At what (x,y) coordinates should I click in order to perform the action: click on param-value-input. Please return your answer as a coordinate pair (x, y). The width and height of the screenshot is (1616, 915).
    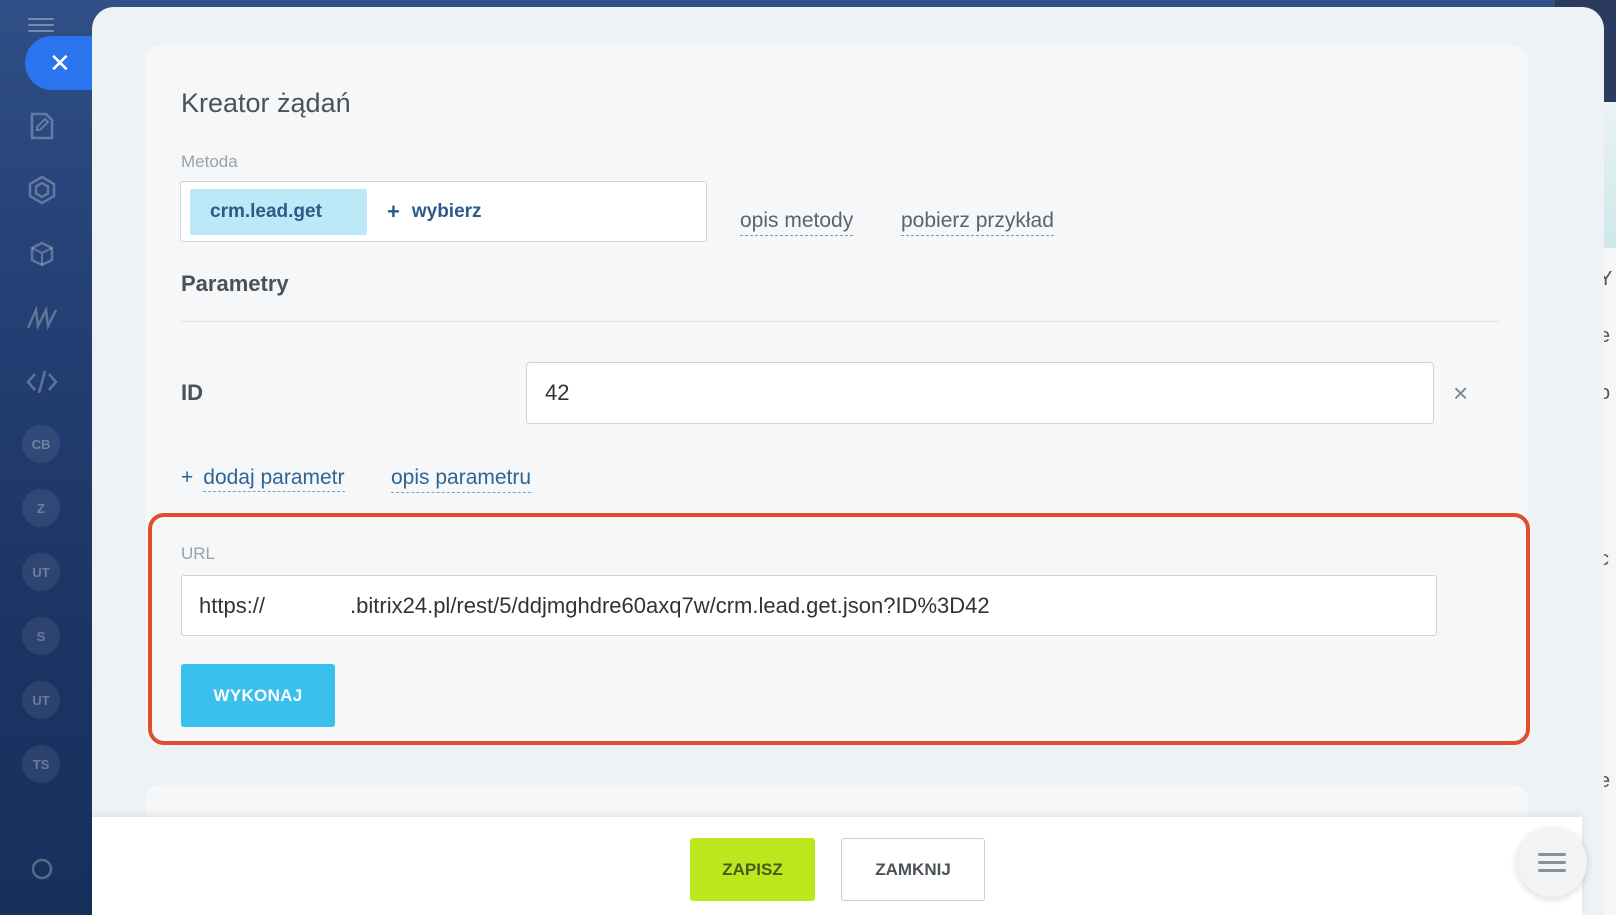
    Looking at the image, I should click on (980, 393).